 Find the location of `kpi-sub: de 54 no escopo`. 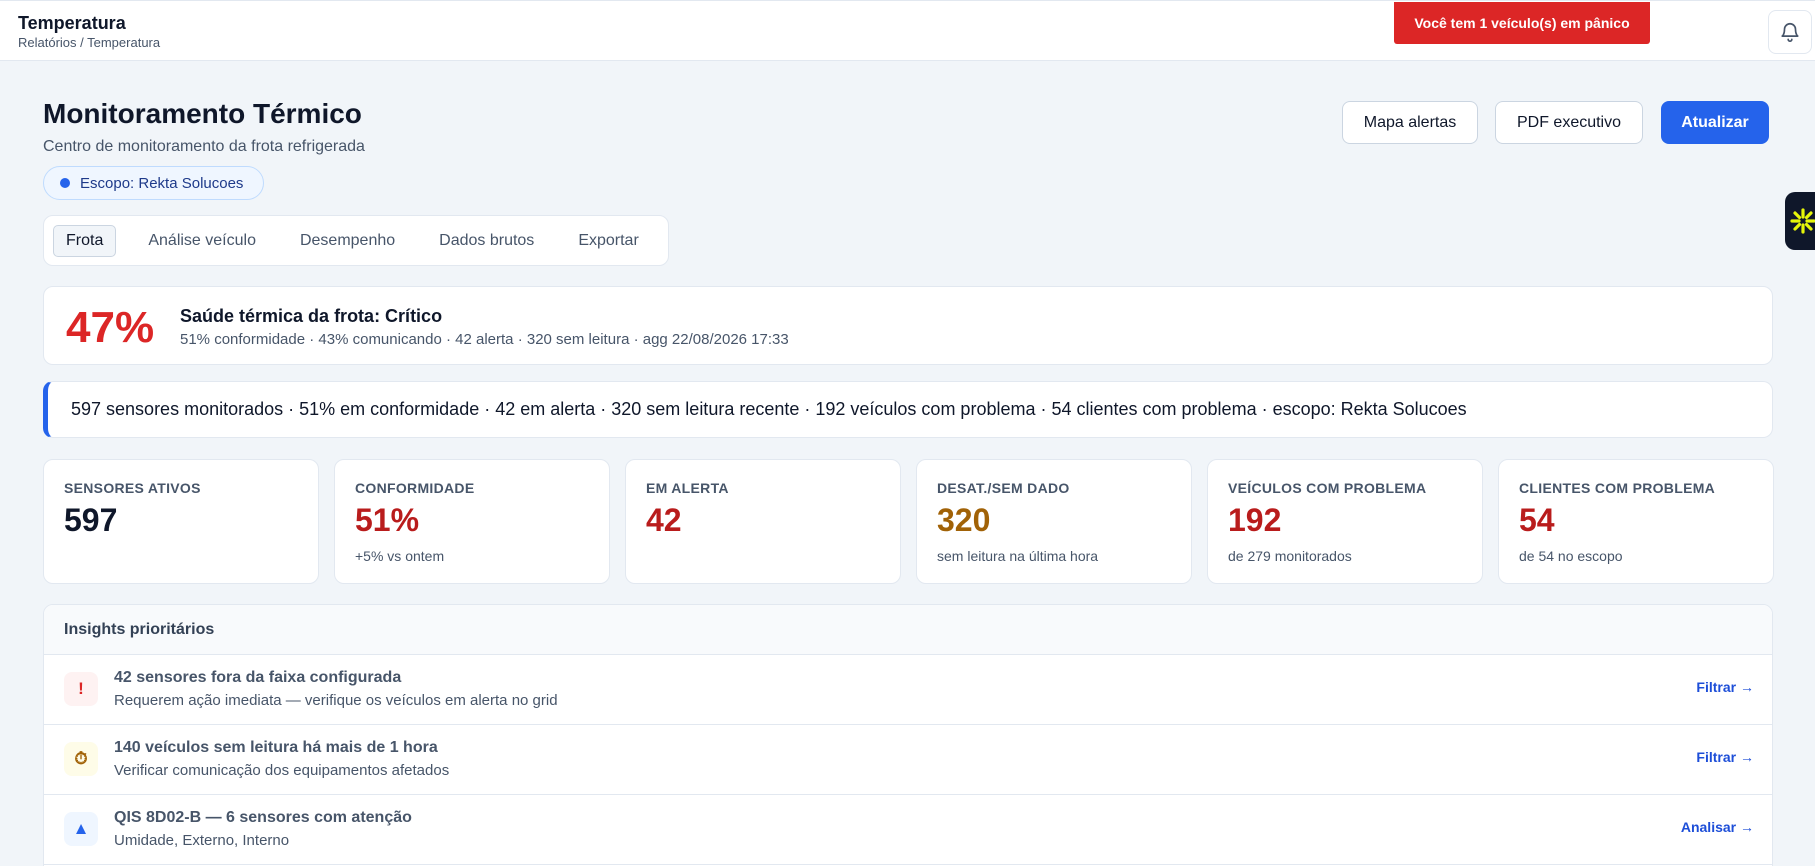

kpi-sub: de 54 no escopo is located at coordinates (1571, 556).